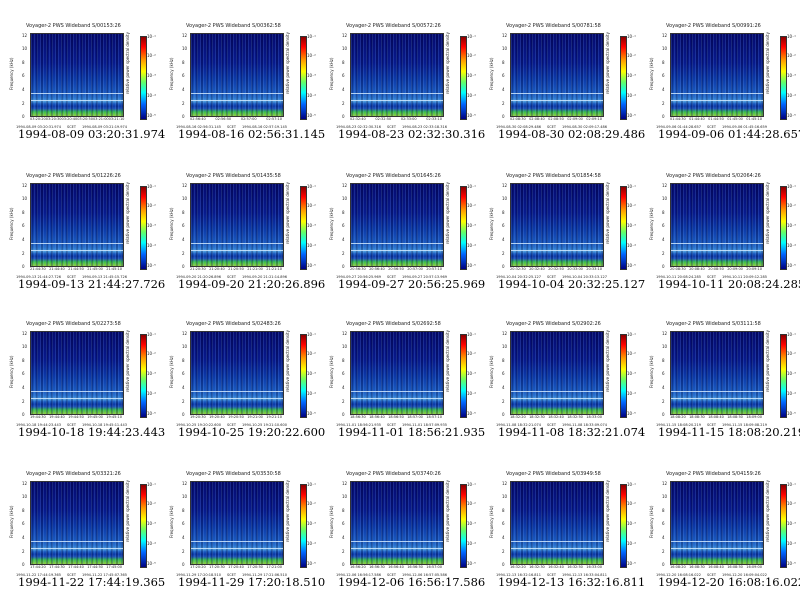 This screenshot has height=597, width=800. What do you see at coordinates (594, 119) in the screenshot?
I see `x-tick-label: 02:09:10` at bounding box center [594, 119].